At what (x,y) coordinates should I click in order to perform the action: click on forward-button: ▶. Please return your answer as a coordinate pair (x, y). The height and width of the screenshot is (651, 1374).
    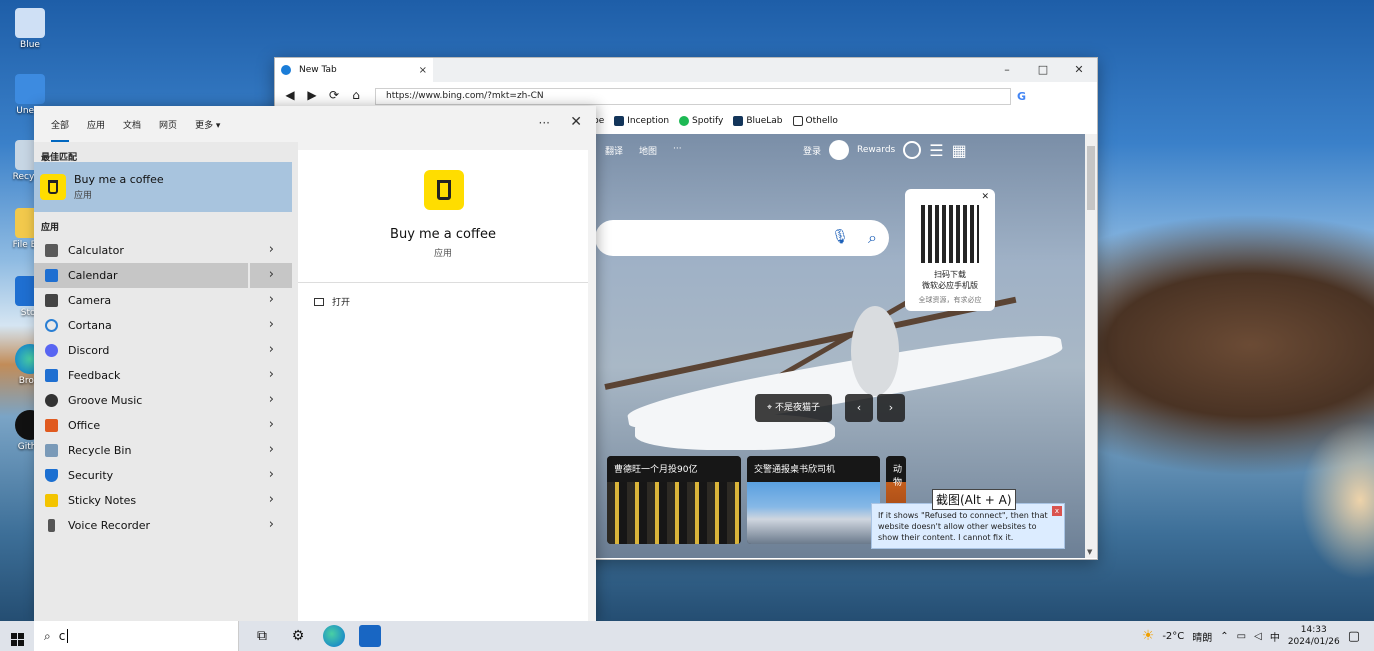
    Looking at the image, I should click on (312, 95).